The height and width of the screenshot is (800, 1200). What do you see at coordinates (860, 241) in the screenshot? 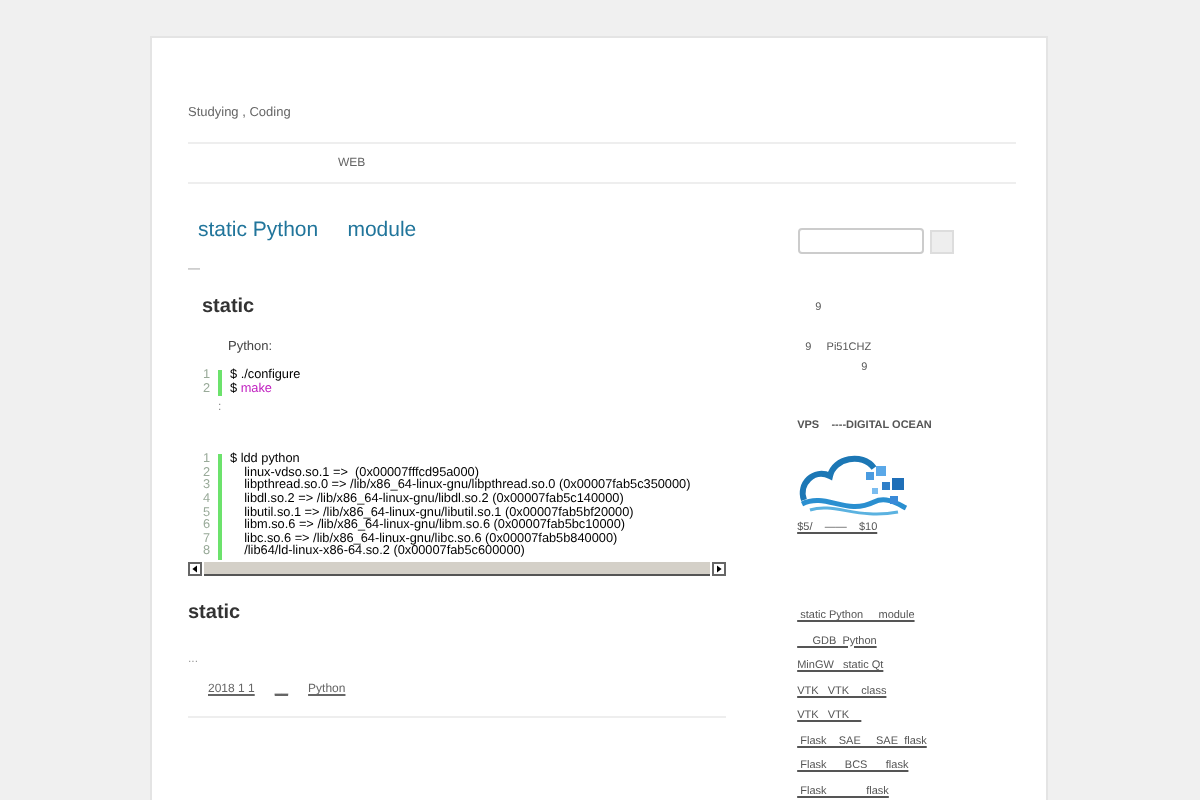
I see `search-field` at bounding box center [860, 241].